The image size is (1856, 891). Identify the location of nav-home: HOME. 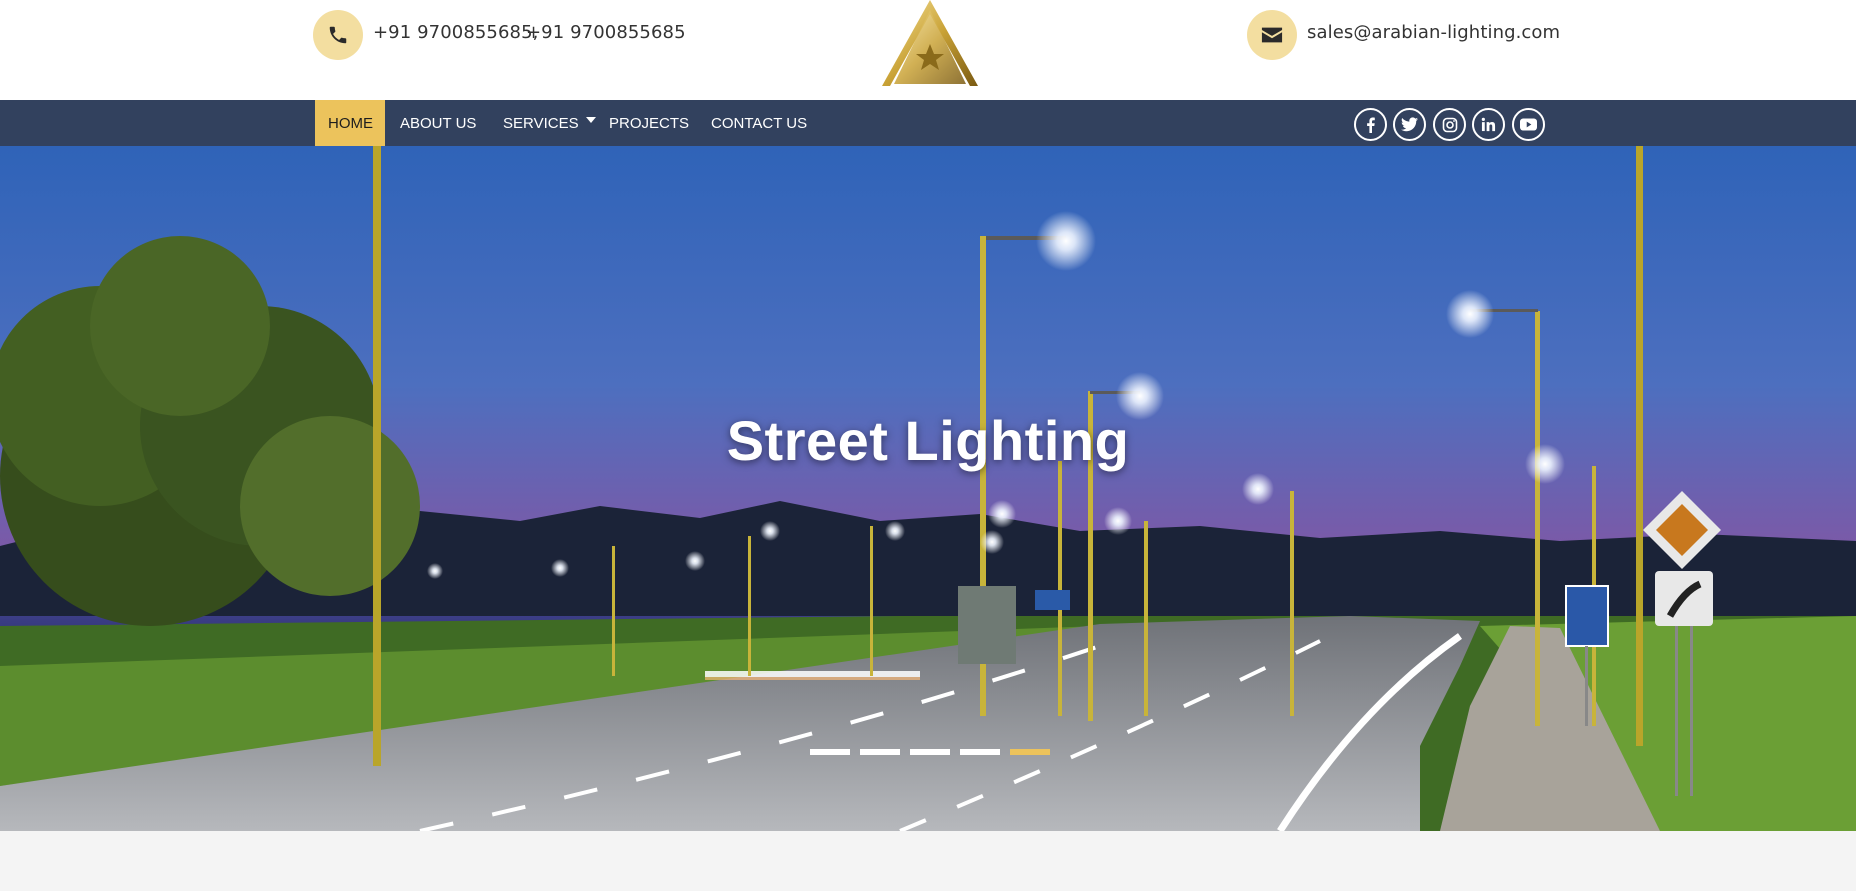
(350, 123).